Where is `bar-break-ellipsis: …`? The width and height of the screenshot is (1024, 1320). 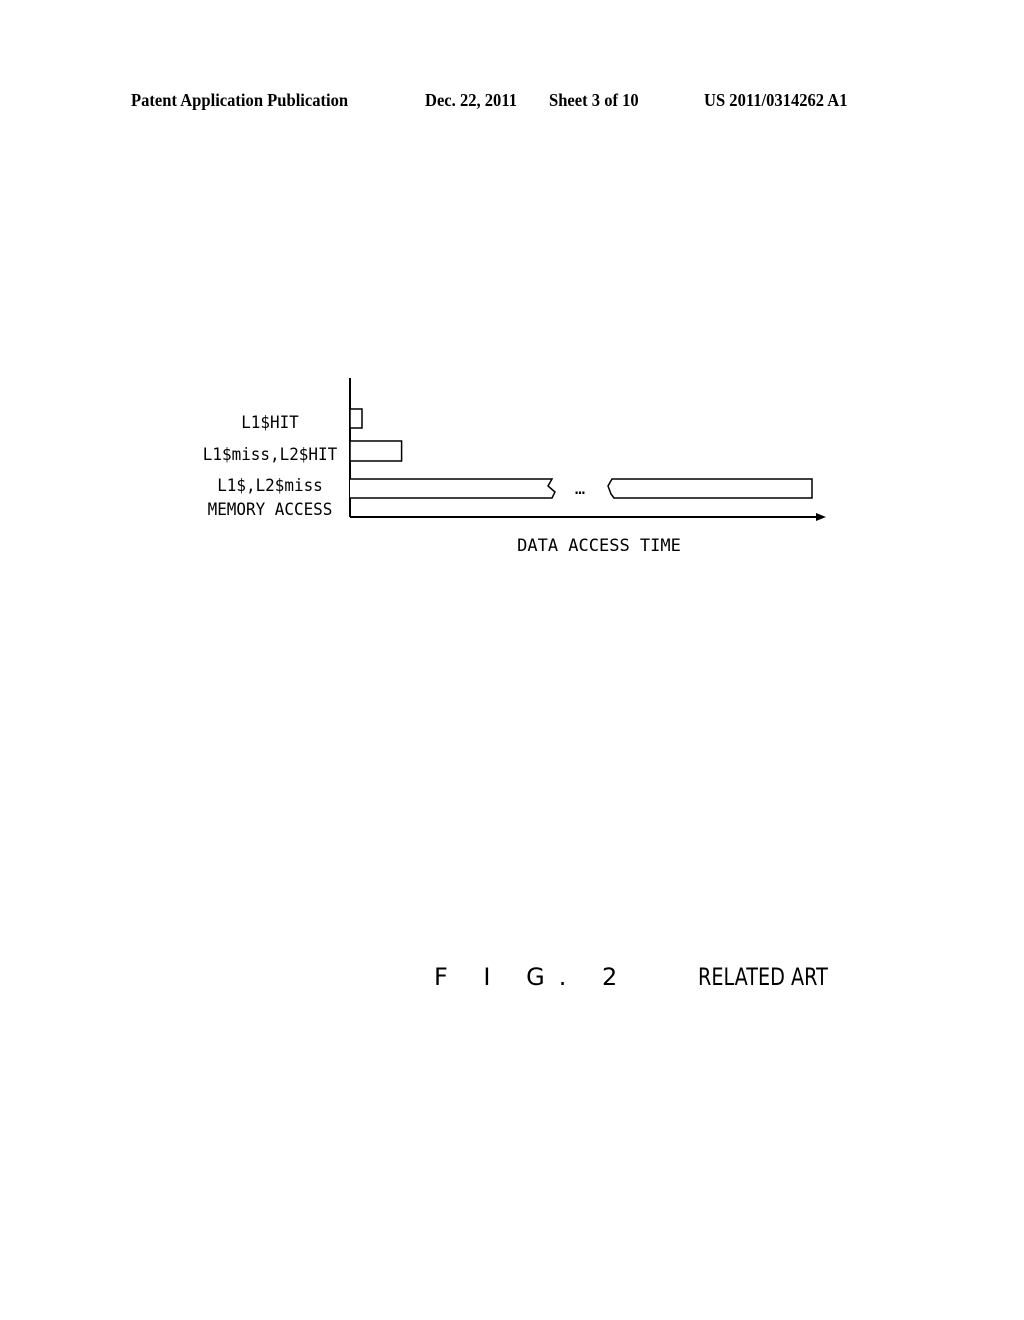 bar-break-ellipsis: … is located at coordinates (580, 489).